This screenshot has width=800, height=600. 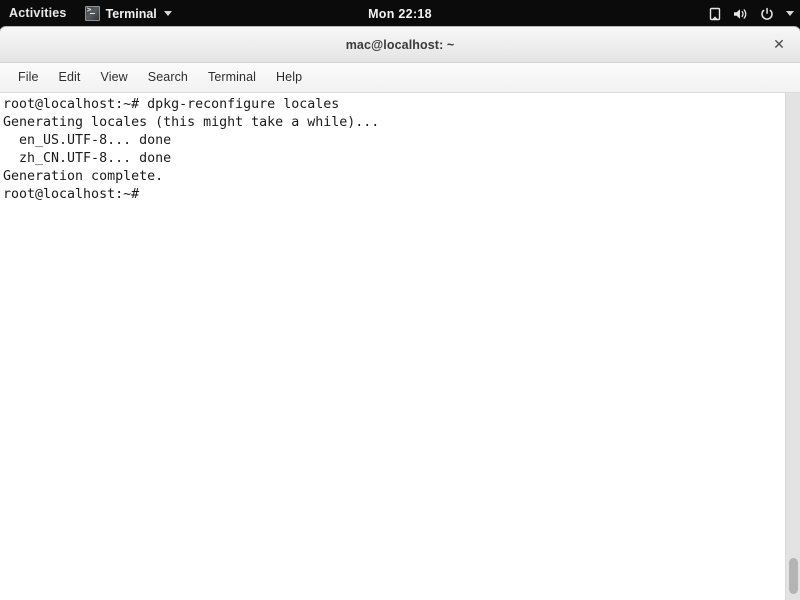 What do you see at coordinates (741, 14) in the screenshot?
I see `volume-icon` at bounding box center [741, 14].